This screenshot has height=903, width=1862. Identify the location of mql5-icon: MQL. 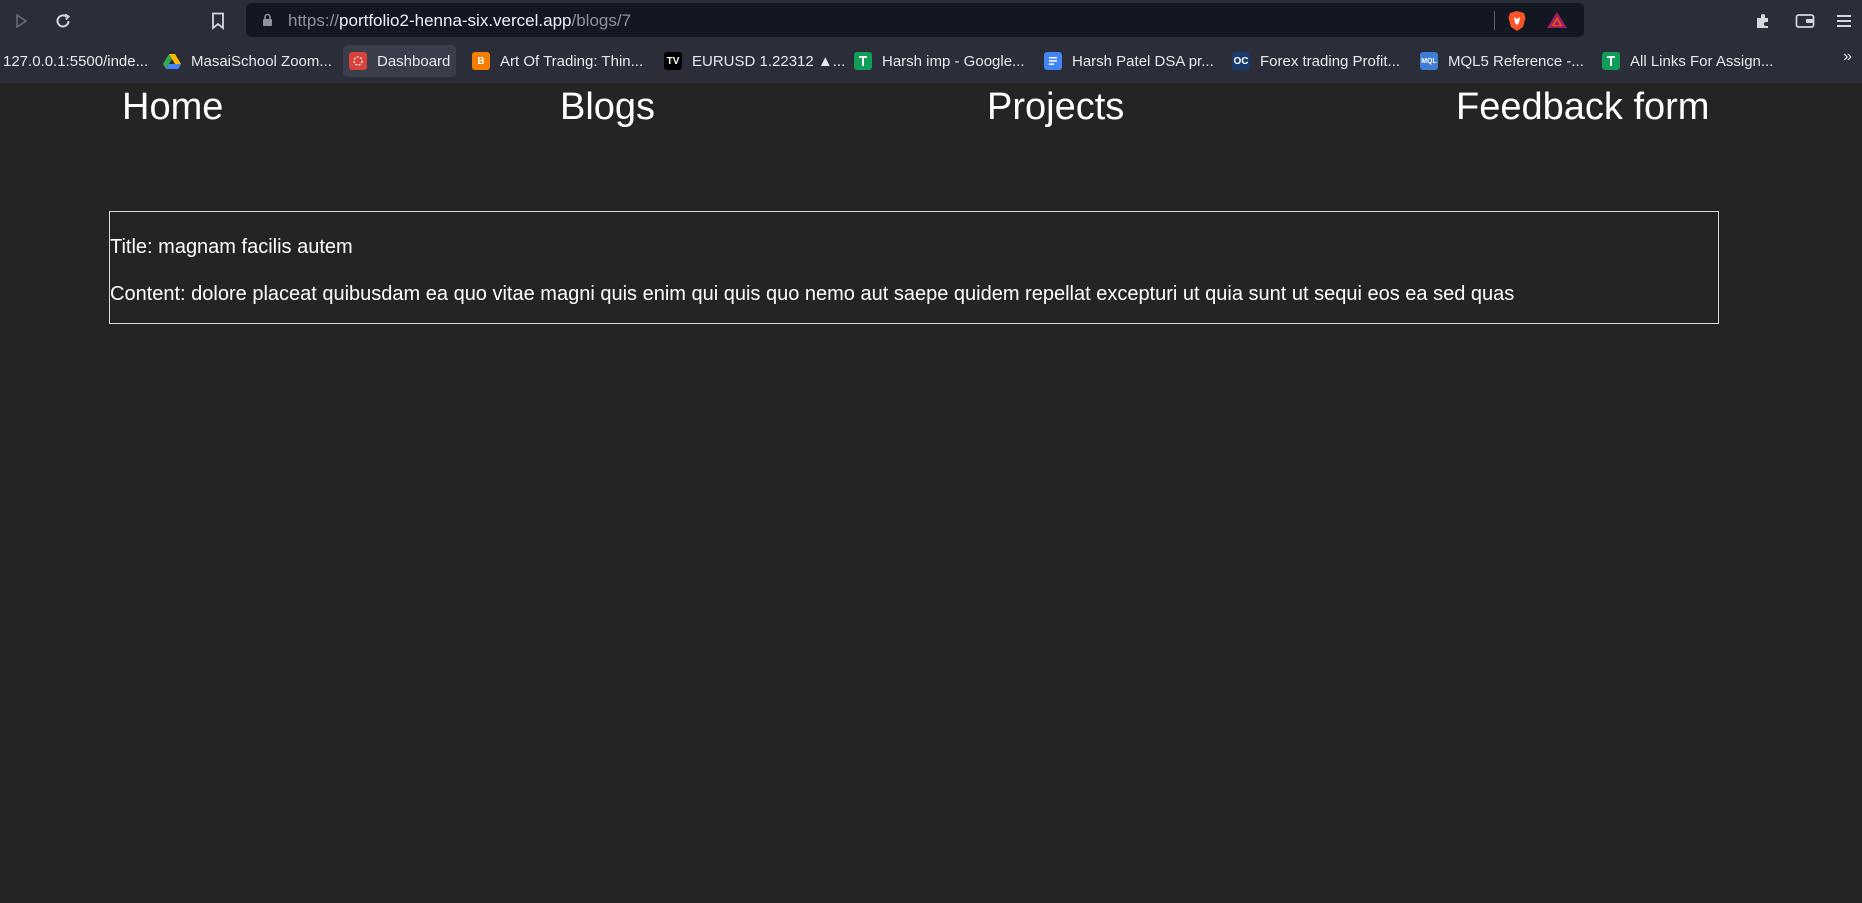
(1429, 61).